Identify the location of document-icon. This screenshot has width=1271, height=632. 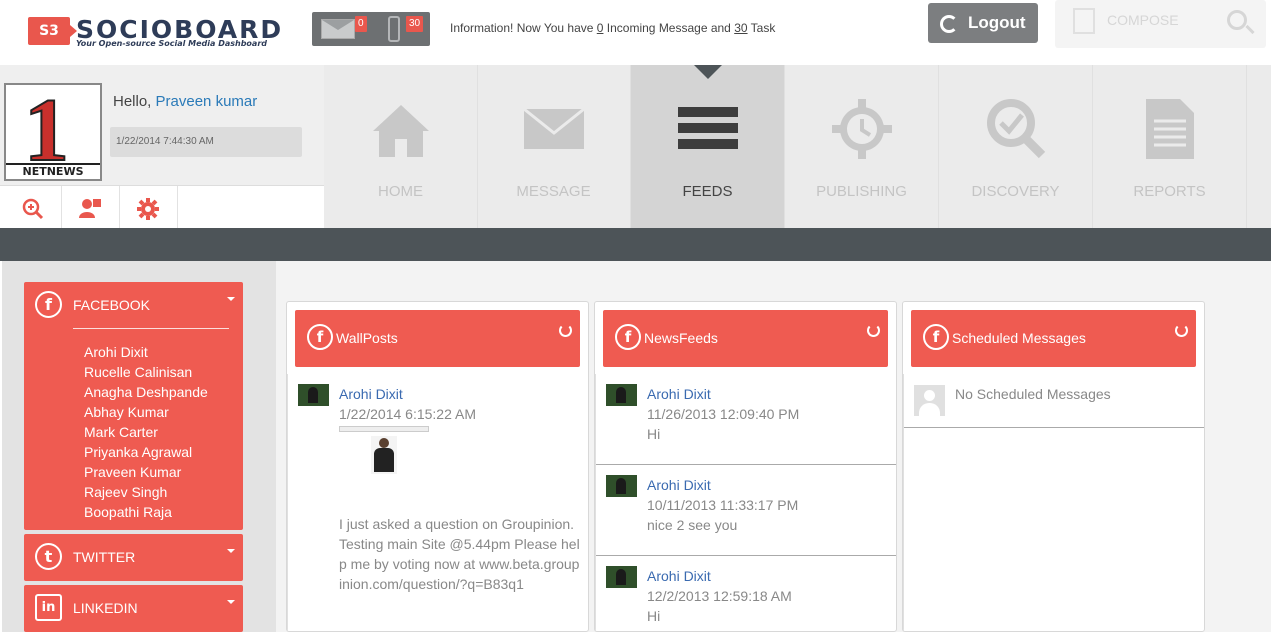
(1170, 129).